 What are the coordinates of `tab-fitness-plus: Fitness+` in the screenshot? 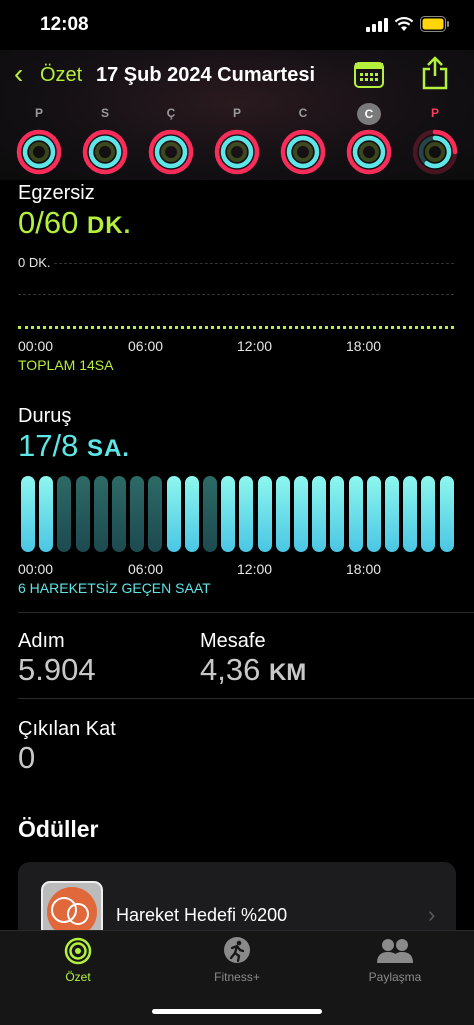 It's located at (237, 977).